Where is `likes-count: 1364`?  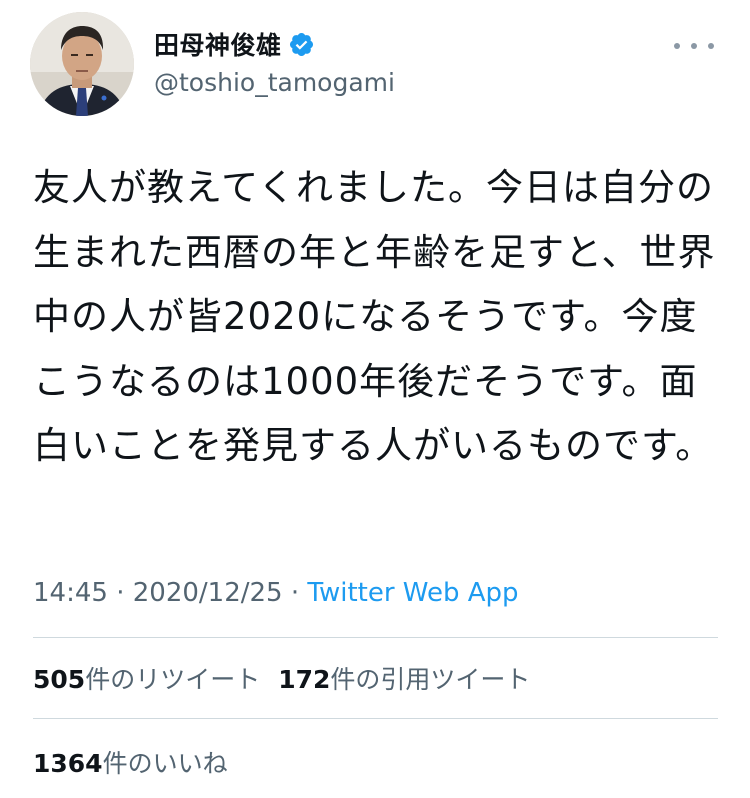 likes-count: 1364 is located at coordinates (68, 763).